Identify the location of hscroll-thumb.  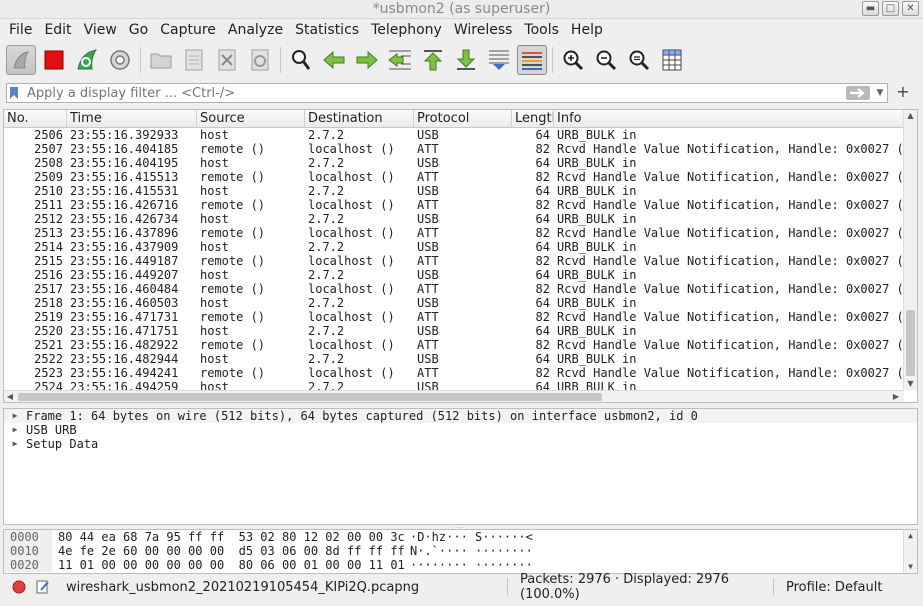
(310, 397).